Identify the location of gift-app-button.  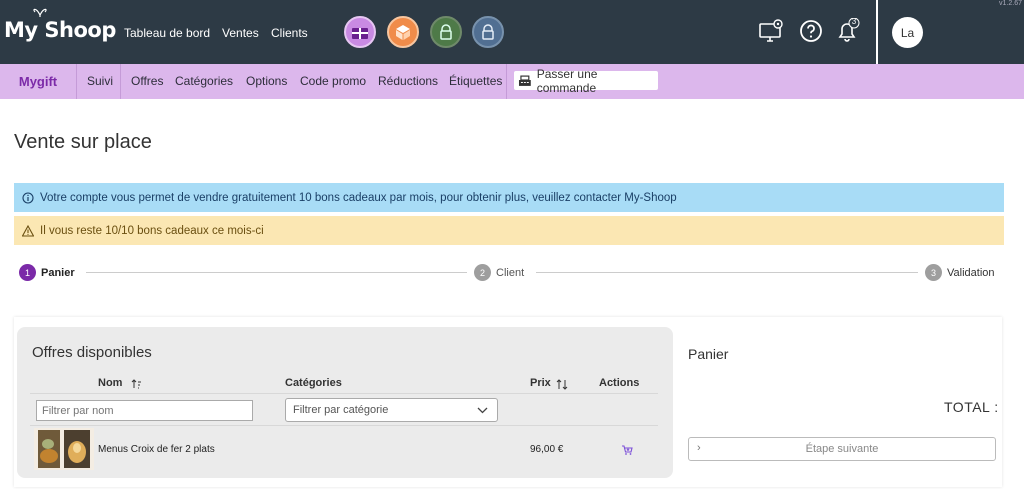
(360, 32).